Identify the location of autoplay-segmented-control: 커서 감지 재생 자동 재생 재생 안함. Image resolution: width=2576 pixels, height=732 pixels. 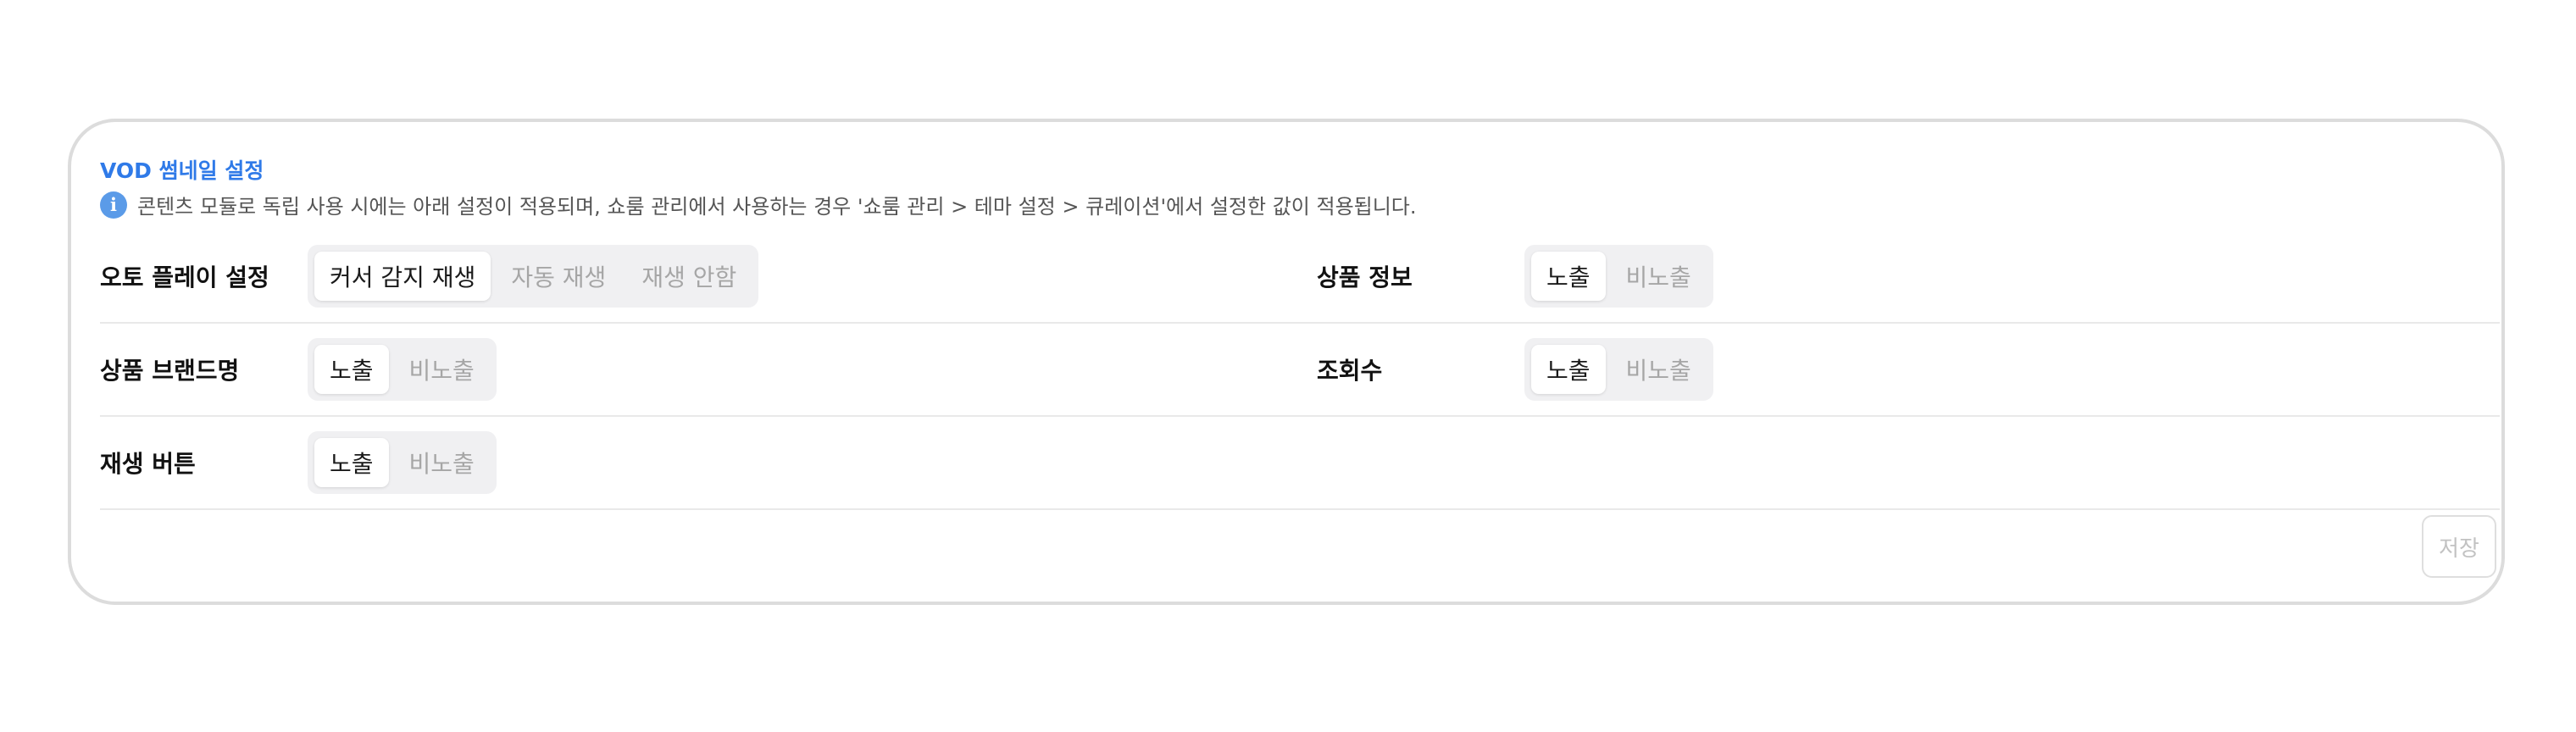
(533, 276).